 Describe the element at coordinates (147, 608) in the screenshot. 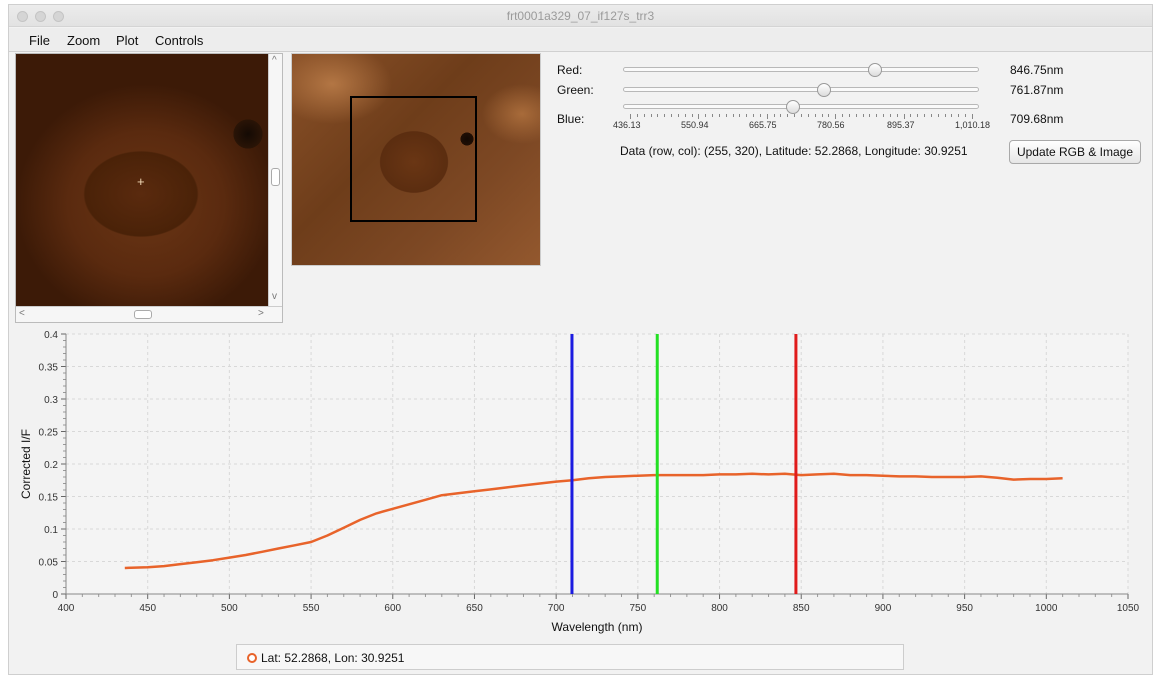

I see `x-tick-label: 450` at that location.